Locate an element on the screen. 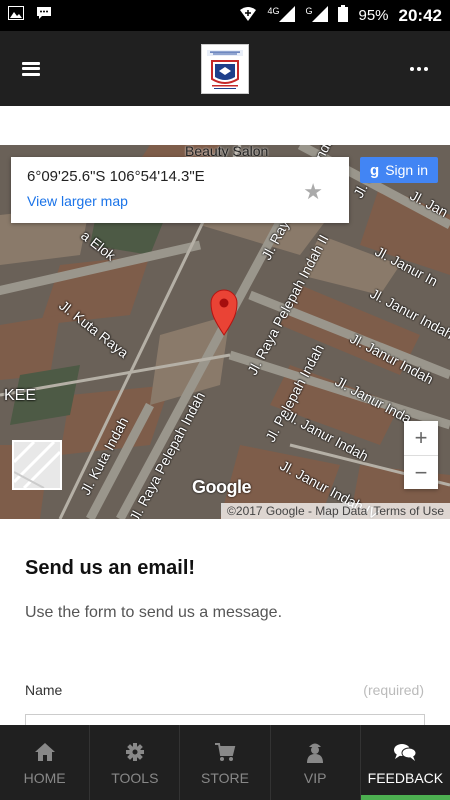 The height and width of the screenshot is (800, 450). app-header is located at coordinates (225, 68).